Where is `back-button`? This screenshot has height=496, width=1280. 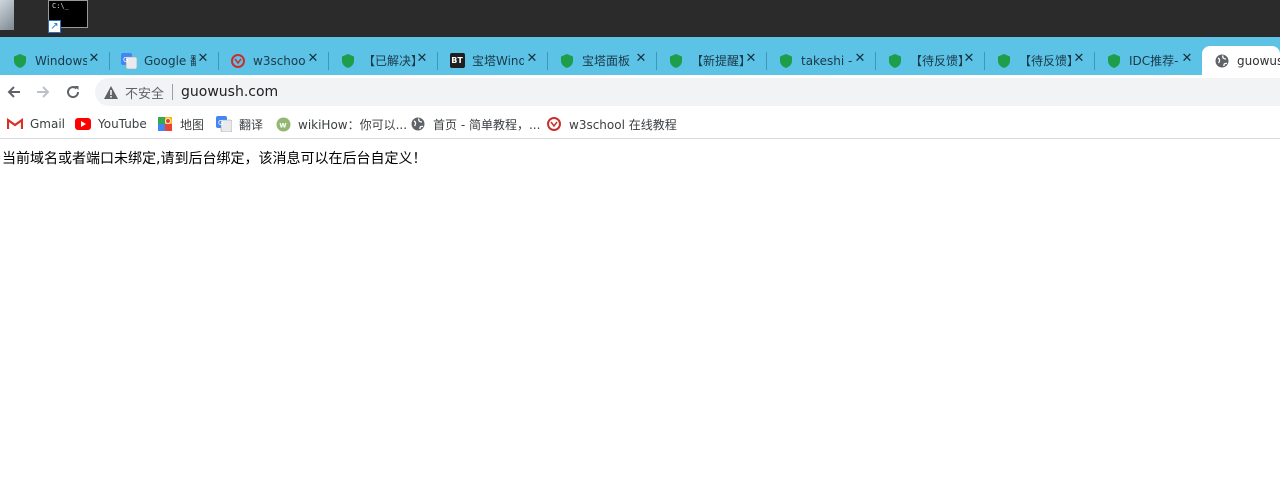 back-button is located at coordinates (14, 92).